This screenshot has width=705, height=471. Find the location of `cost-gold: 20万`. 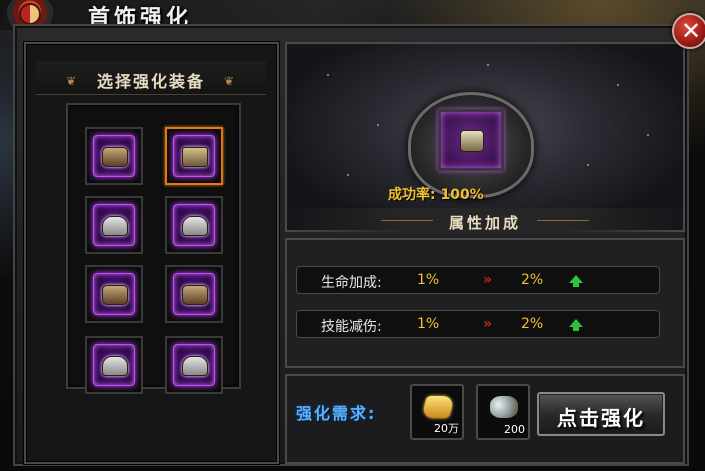

cost-gold: 20万 is located at coordinates (437, 412).